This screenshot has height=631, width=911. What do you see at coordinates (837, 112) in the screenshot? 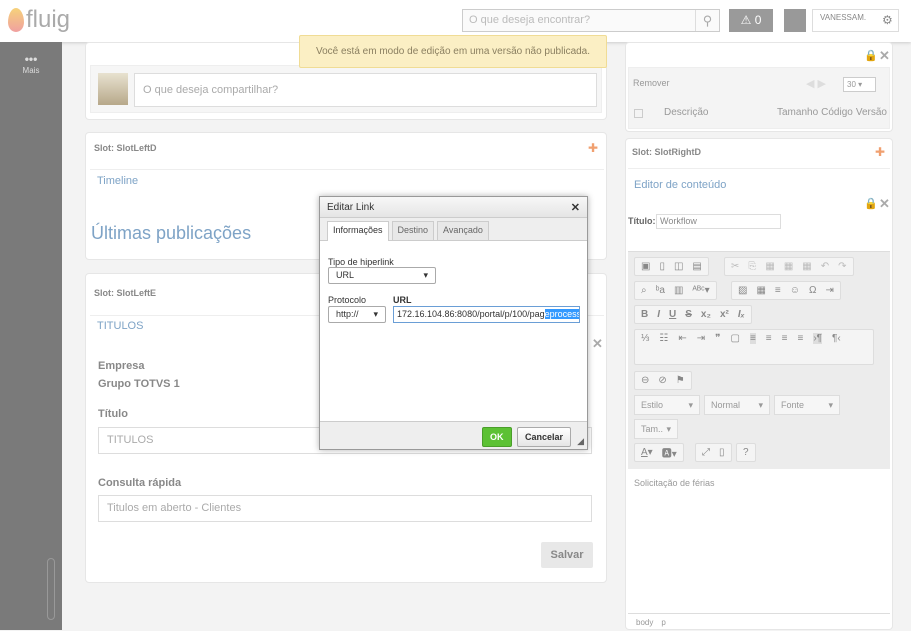
I see `column-header: Código` at bounding box center [837, 112].